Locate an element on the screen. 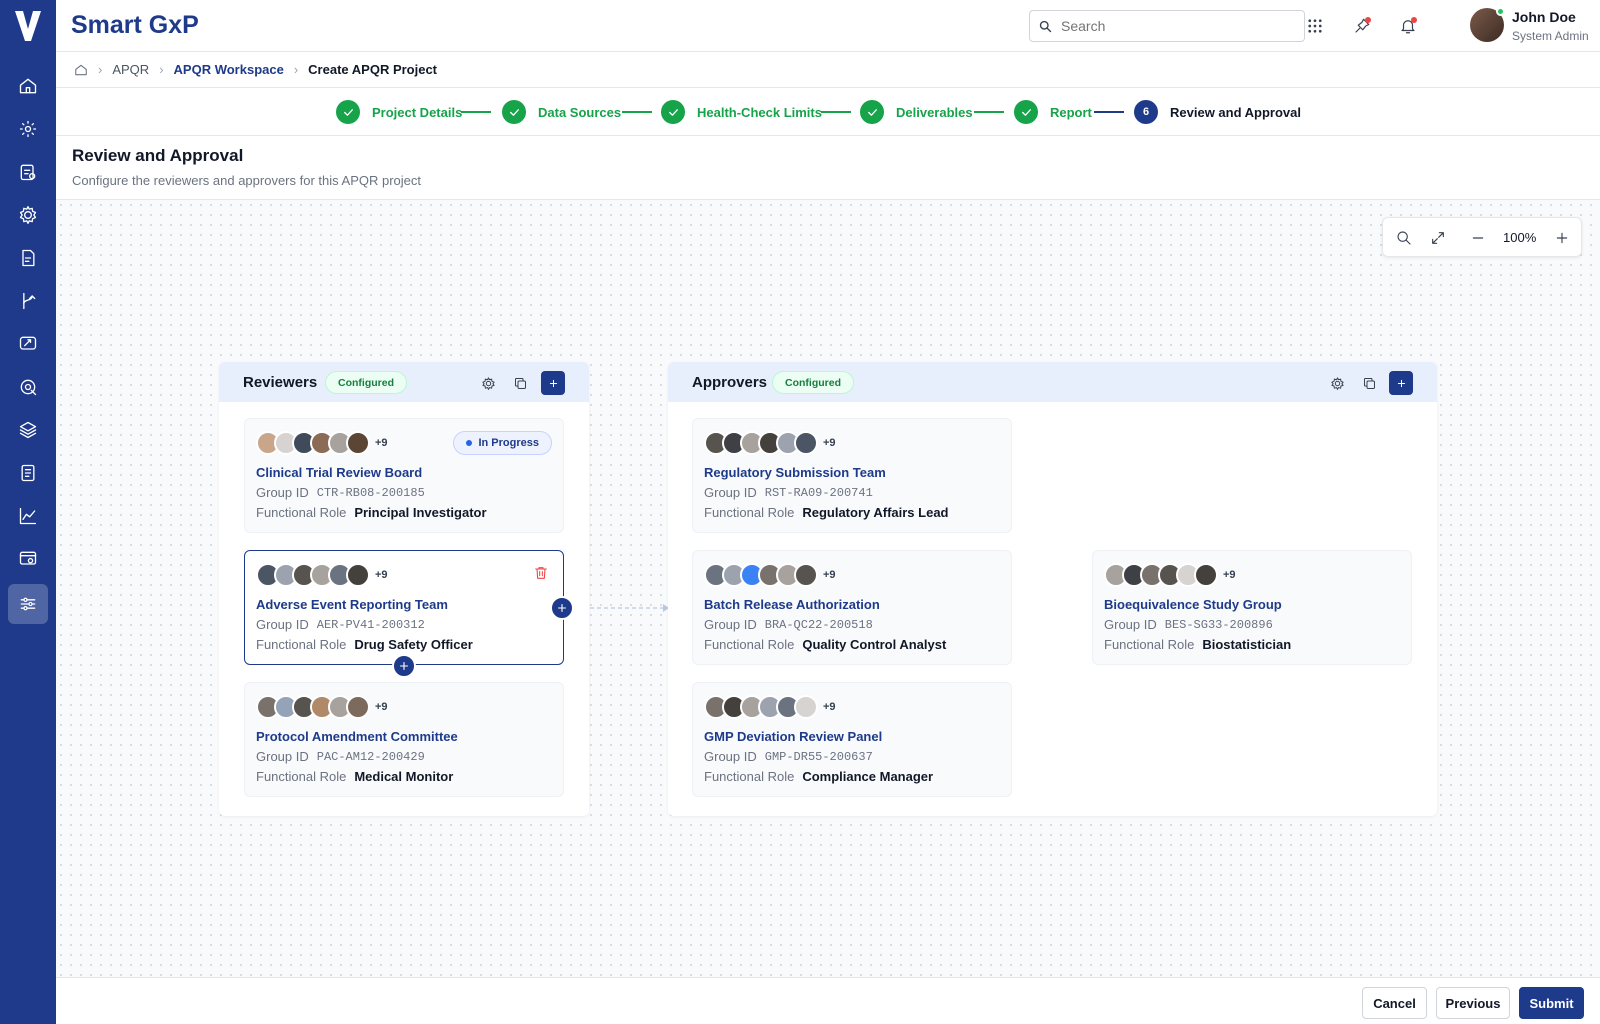  app-title: Smart GxP is located at coordinates (135, 25).